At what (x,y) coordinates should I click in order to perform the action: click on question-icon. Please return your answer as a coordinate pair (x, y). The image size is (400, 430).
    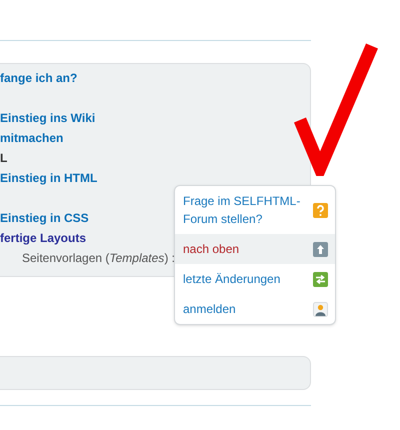
    Looking at the image, I should click on (320, 210).